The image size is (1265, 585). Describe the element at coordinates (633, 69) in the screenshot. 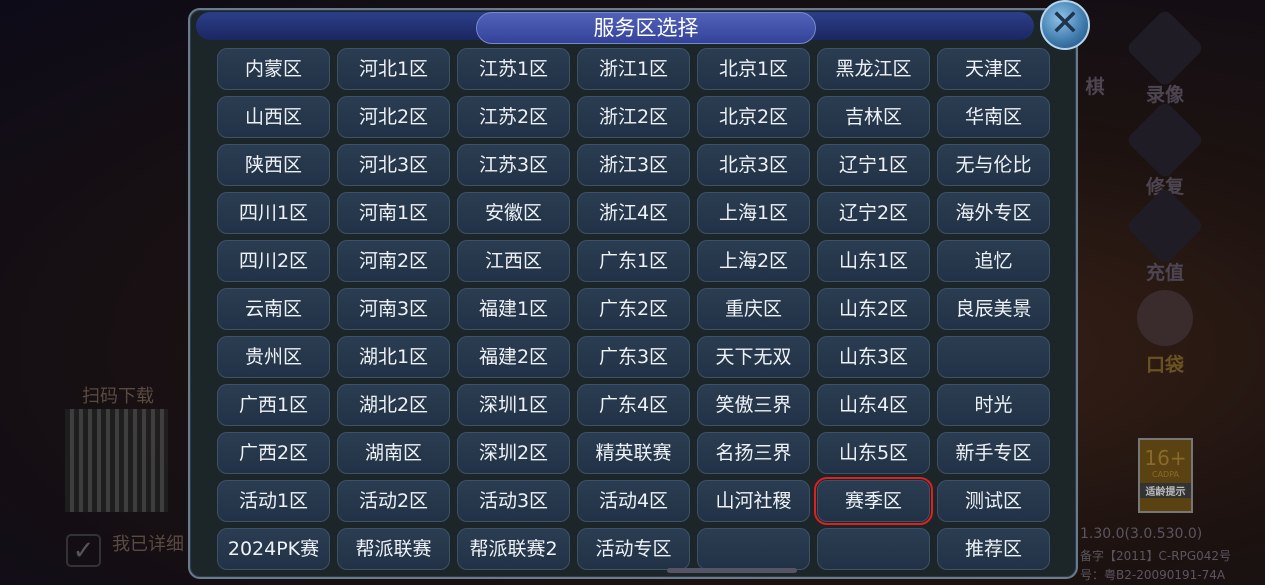

I see `server-button: 浙江1区` at that location.